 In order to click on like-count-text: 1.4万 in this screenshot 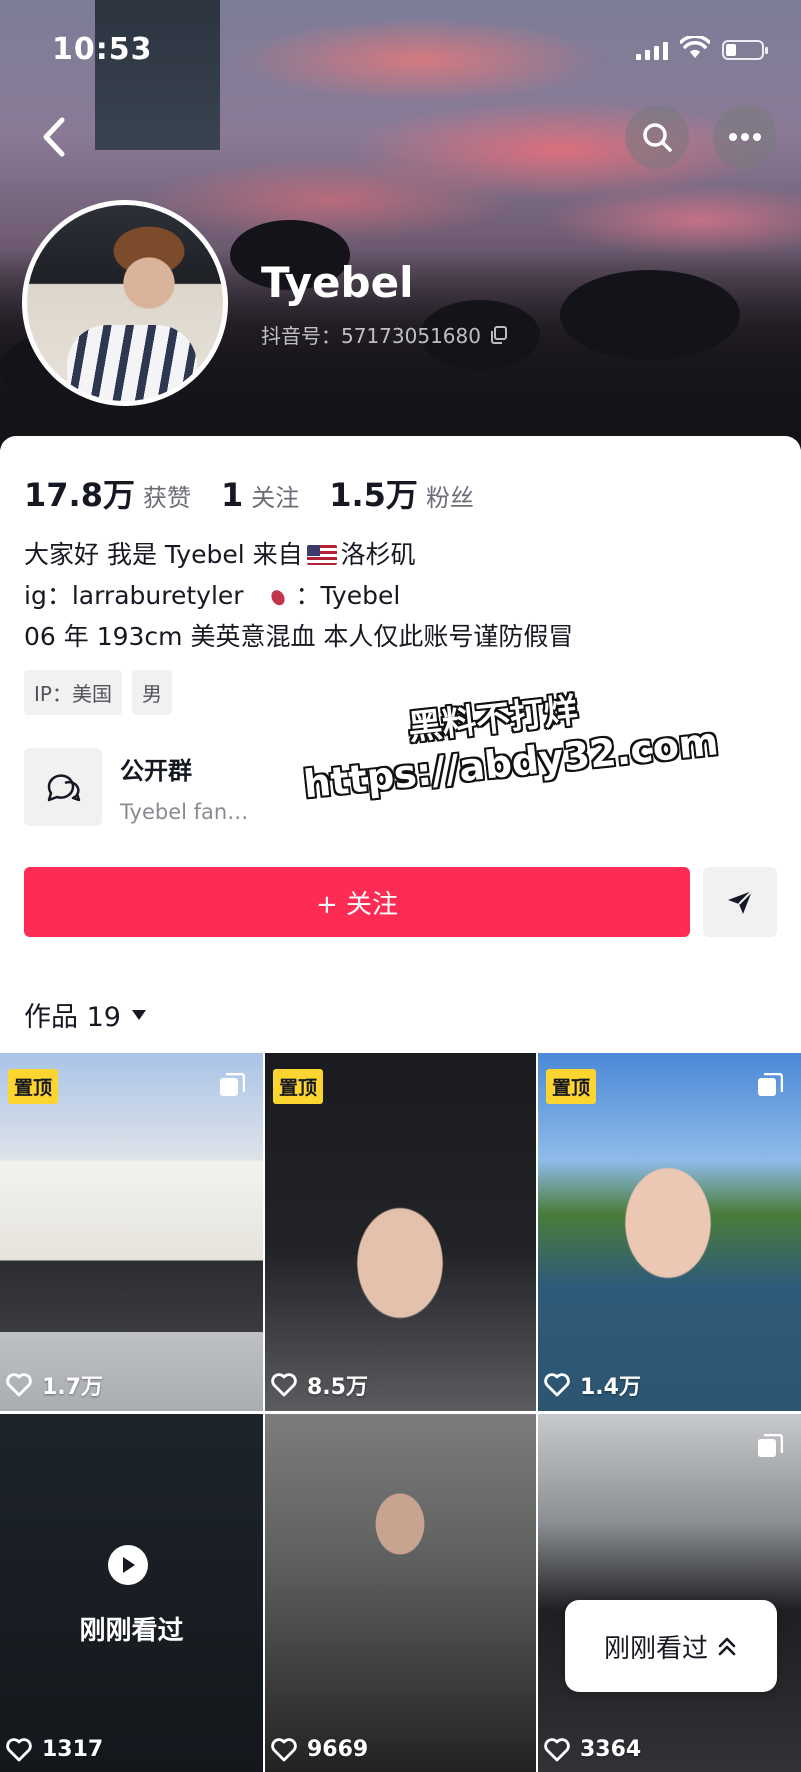, I will do `click(610, 1387)`.